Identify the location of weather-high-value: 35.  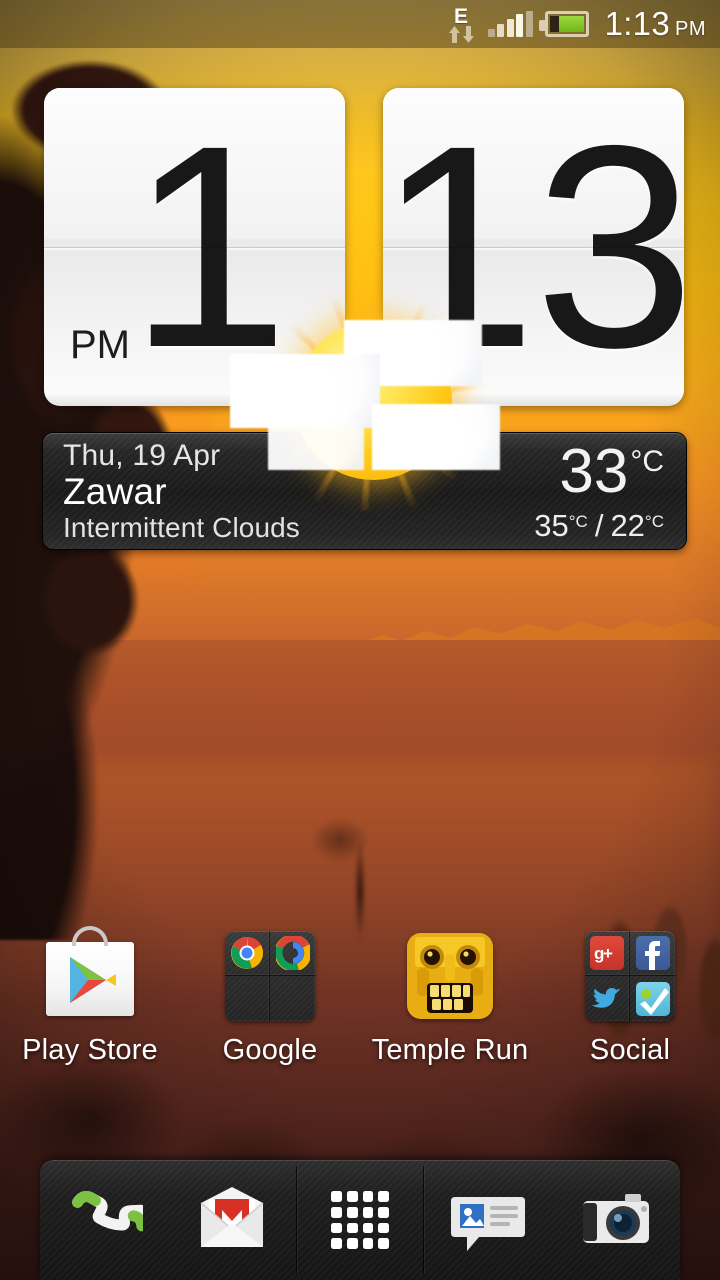
(551, 525).